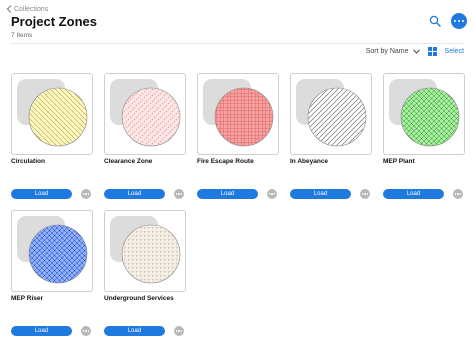 The height and width of the screenshot is (347, 474). I want to click on sort-dropdown: Sort by Name, so click(393, 51).